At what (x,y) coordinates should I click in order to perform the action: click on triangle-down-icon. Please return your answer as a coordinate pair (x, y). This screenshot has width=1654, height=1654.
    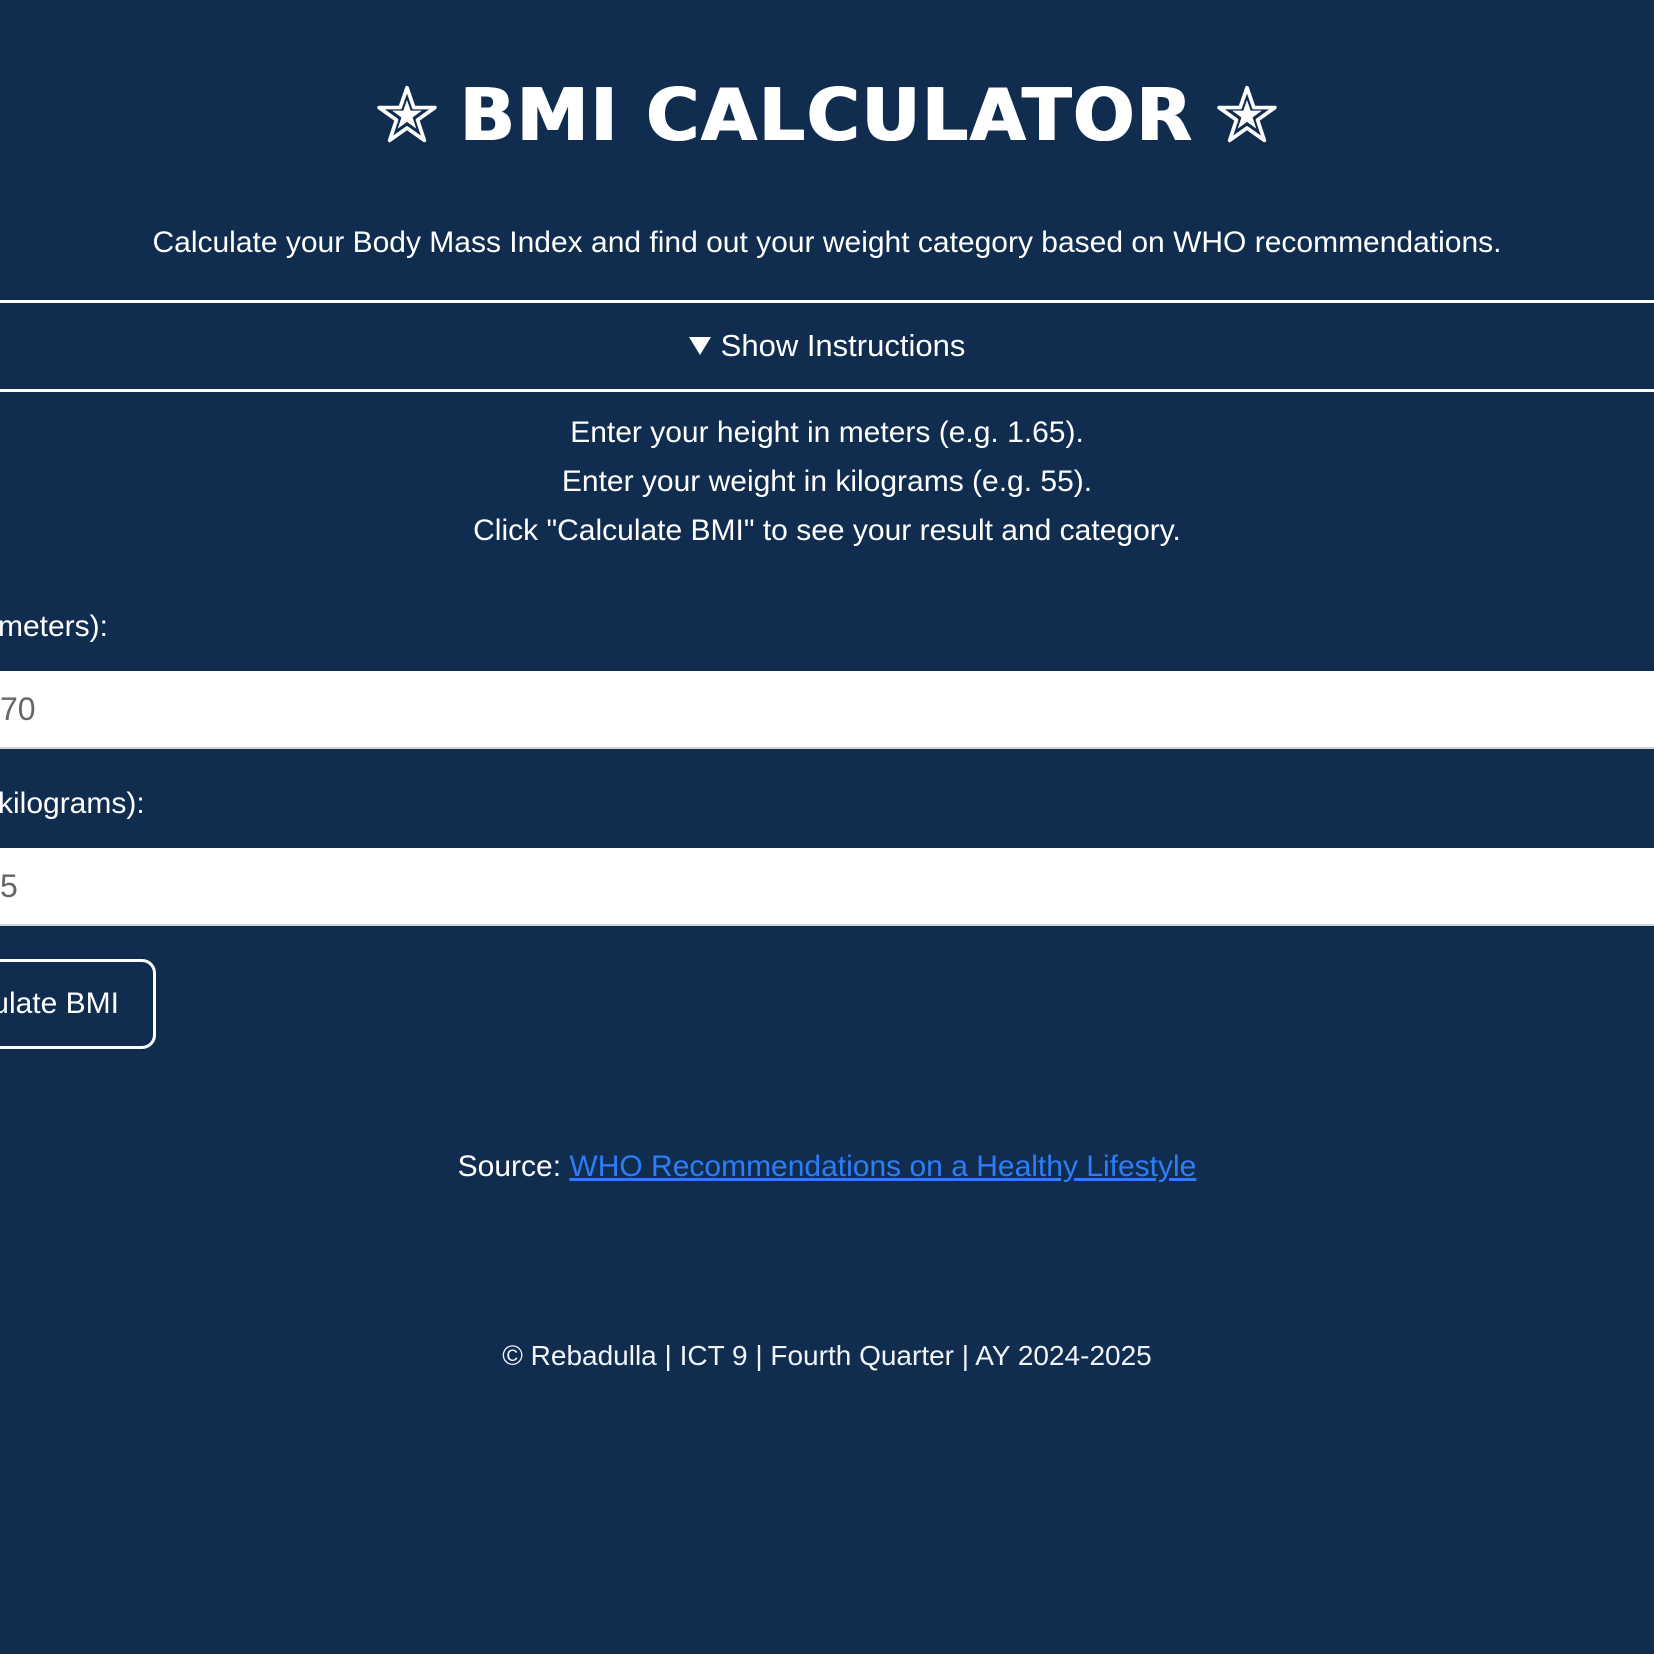
    Looking at the image, I should click on (699, 346).